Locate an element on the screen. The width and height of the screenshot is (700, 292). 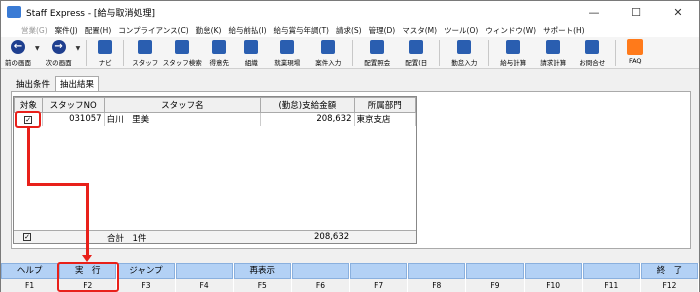
forward-arrow-icon: → is located at coordinates (58, 47).